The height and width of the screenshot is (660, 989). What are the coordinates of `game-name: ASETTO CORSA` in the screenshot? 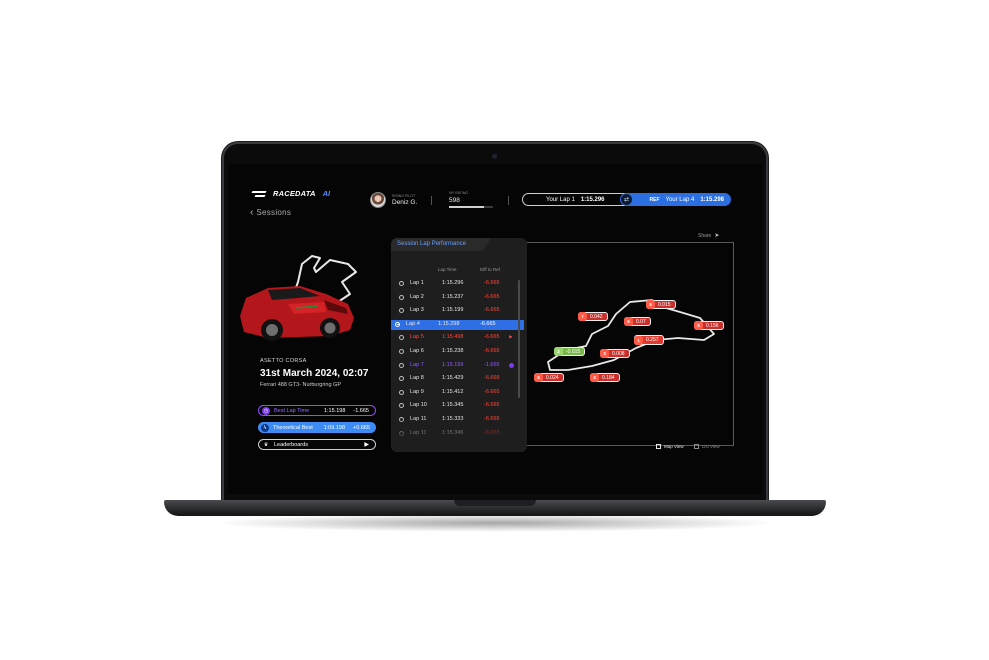 It's located at (283, 361).